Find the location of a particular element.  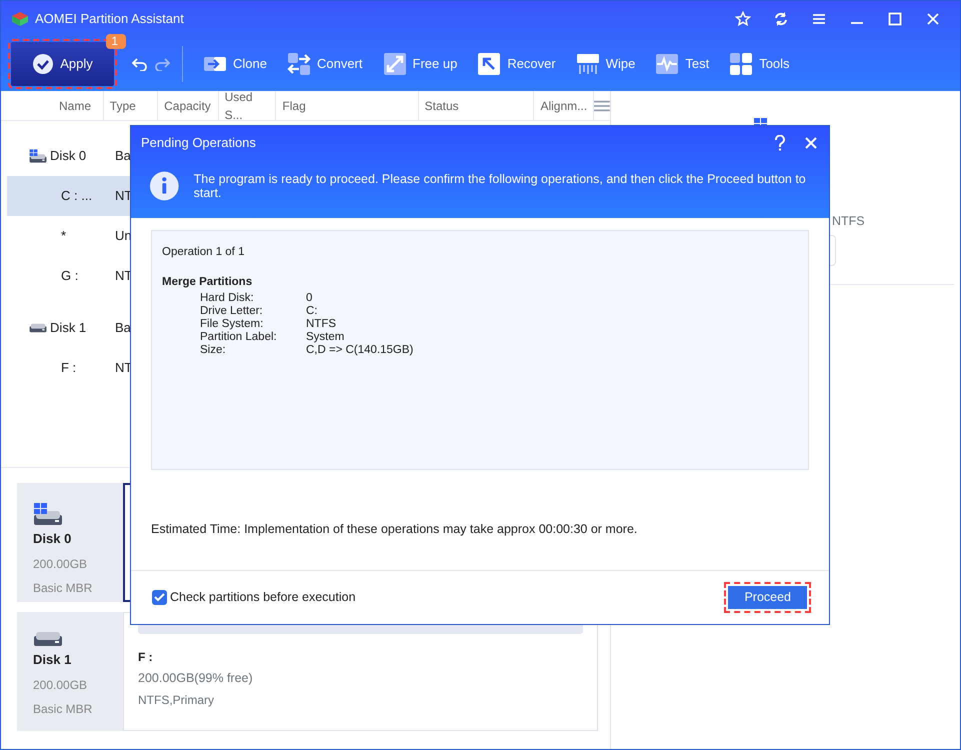

disk-summary-panel: Disk 0 200.00GB Basic MBR is located at coordinates (70, 542).